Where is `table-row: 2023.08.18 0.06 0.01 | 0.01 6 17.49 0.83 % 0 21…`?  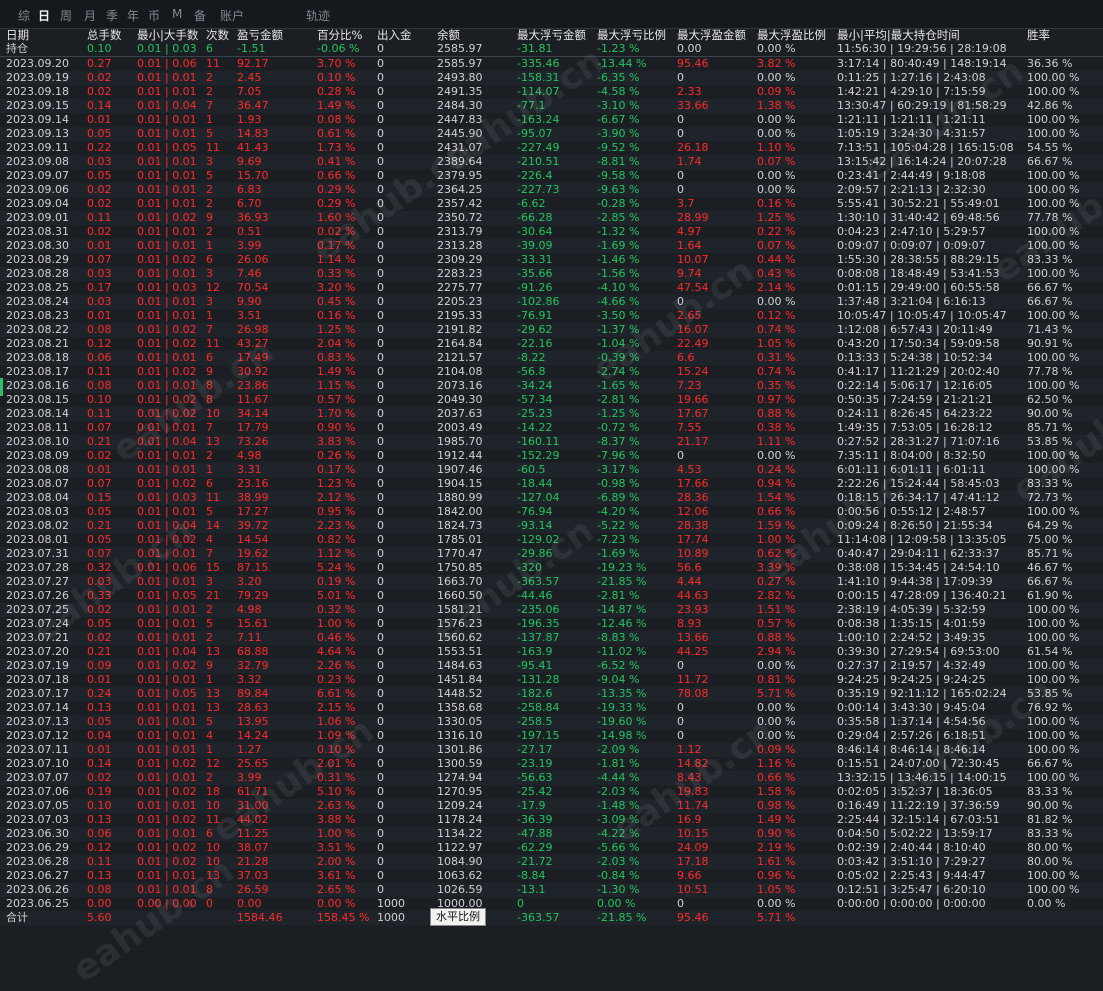 table-row: 2023.08.18 0.06 0.01 | 0.01 6 17.49 0.83 % 0 21… is located at coordinates (551, 358).